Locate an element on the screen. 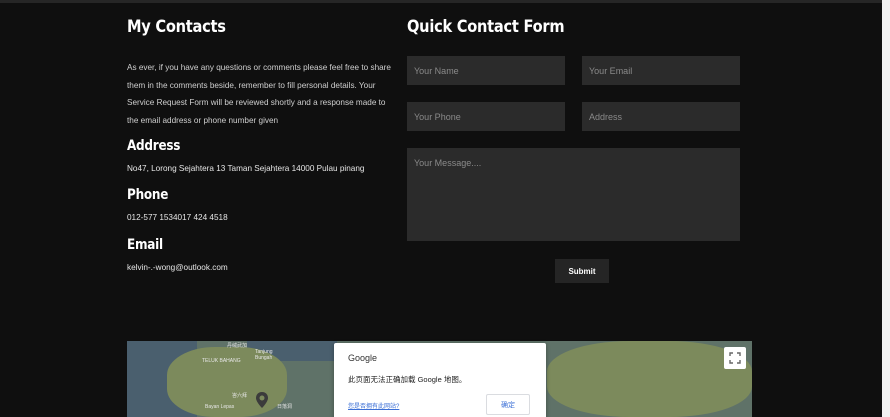 The image size is (890, 417). map-label: 峇六拜 is located at coordinates (240, 396).